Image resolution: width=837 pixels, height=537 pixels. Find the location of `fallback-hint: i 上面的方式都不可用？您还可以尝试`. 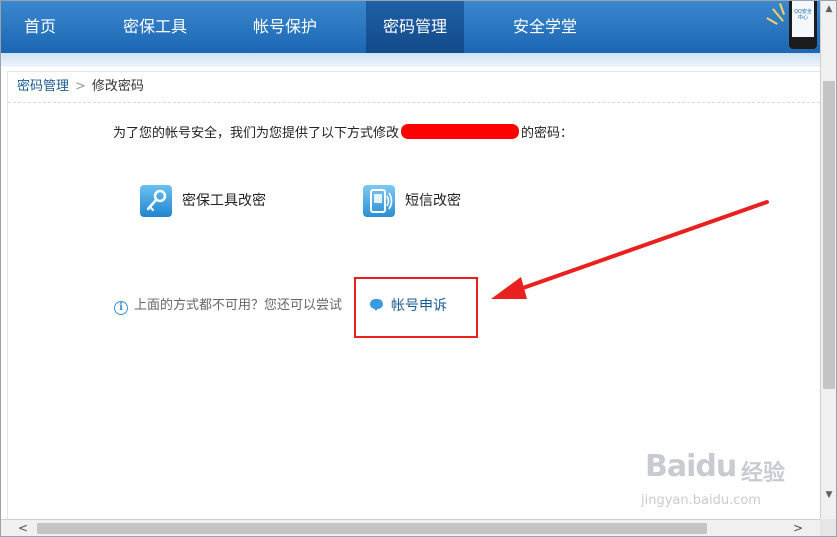

fallback-hint: i 上面的方式都不可用？您还可以尝试 is located at coordinates (228, 306).